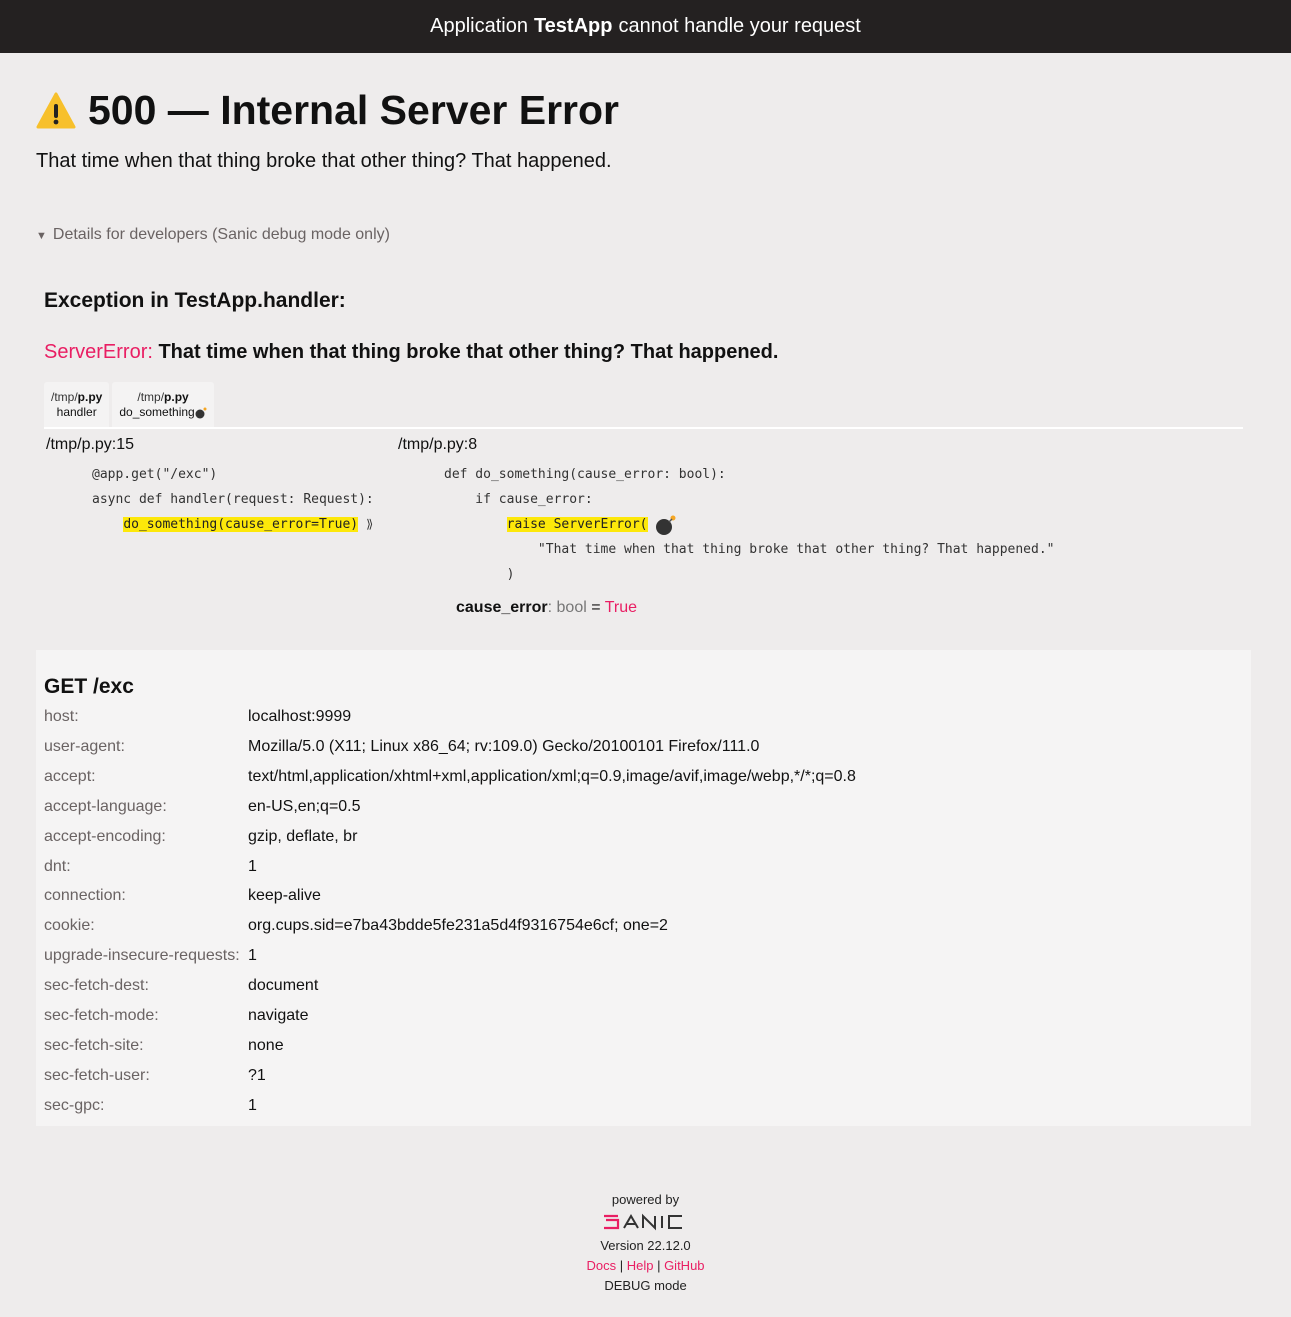  I want to click on header-value: gzip, deflate, br, so click(303, 836).